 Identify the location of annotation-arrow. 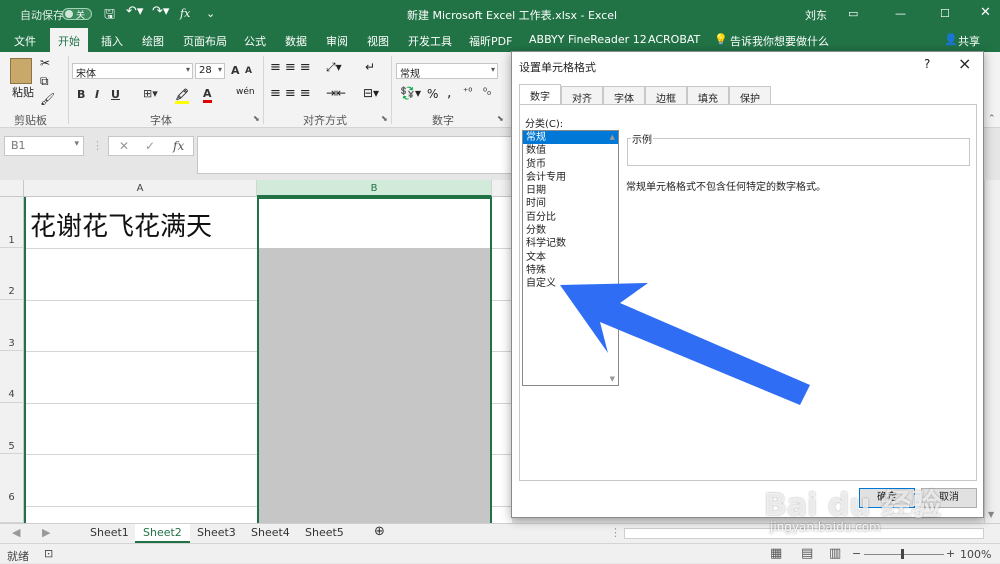
(685, 344).